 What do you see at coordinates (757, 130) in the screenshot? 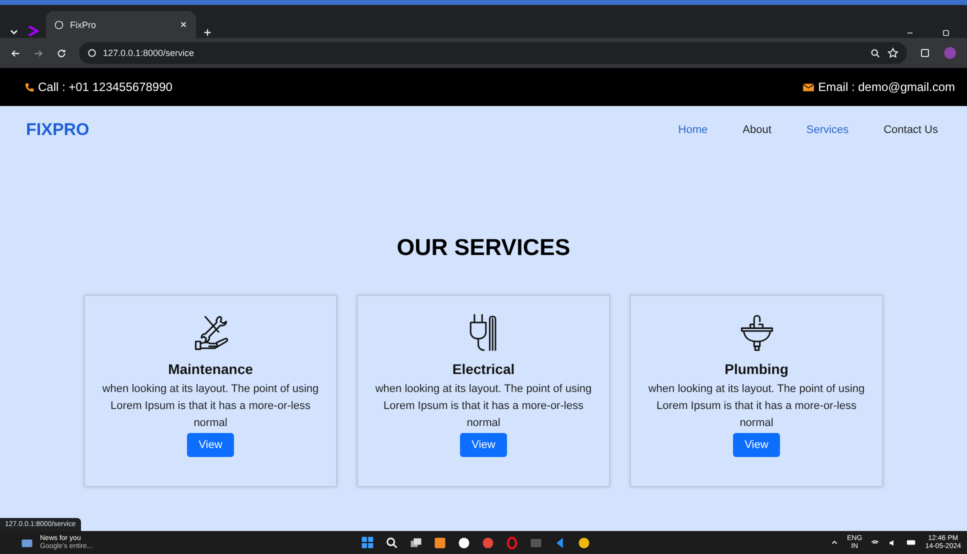
I see `nav-link: About` at bounding box center [757, 130].